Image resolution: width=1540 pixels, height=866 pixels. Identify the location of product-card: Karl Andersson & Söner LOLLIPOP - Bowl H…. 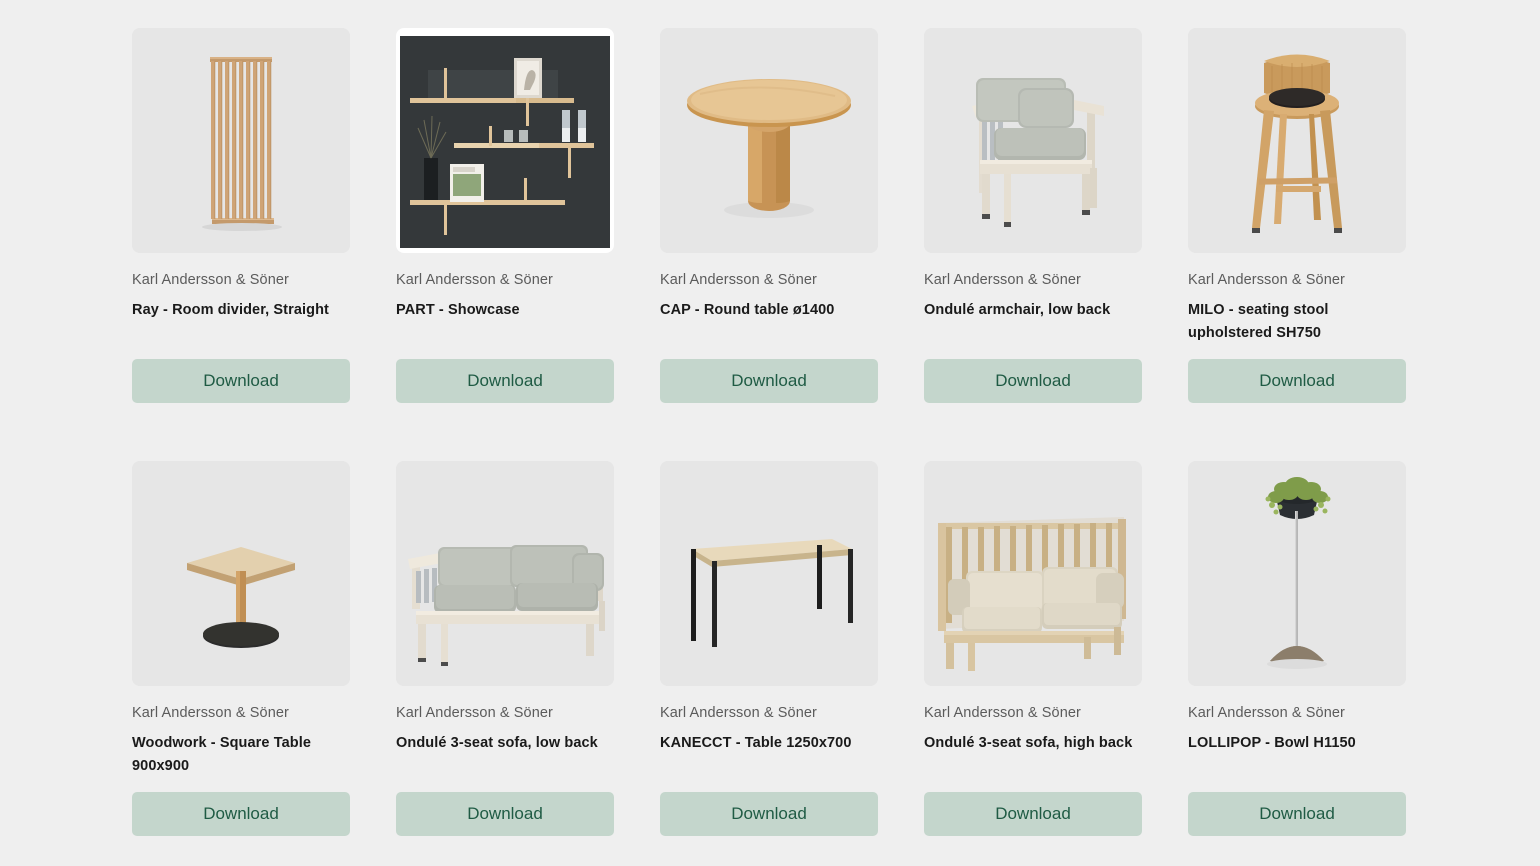
(1297, 649).